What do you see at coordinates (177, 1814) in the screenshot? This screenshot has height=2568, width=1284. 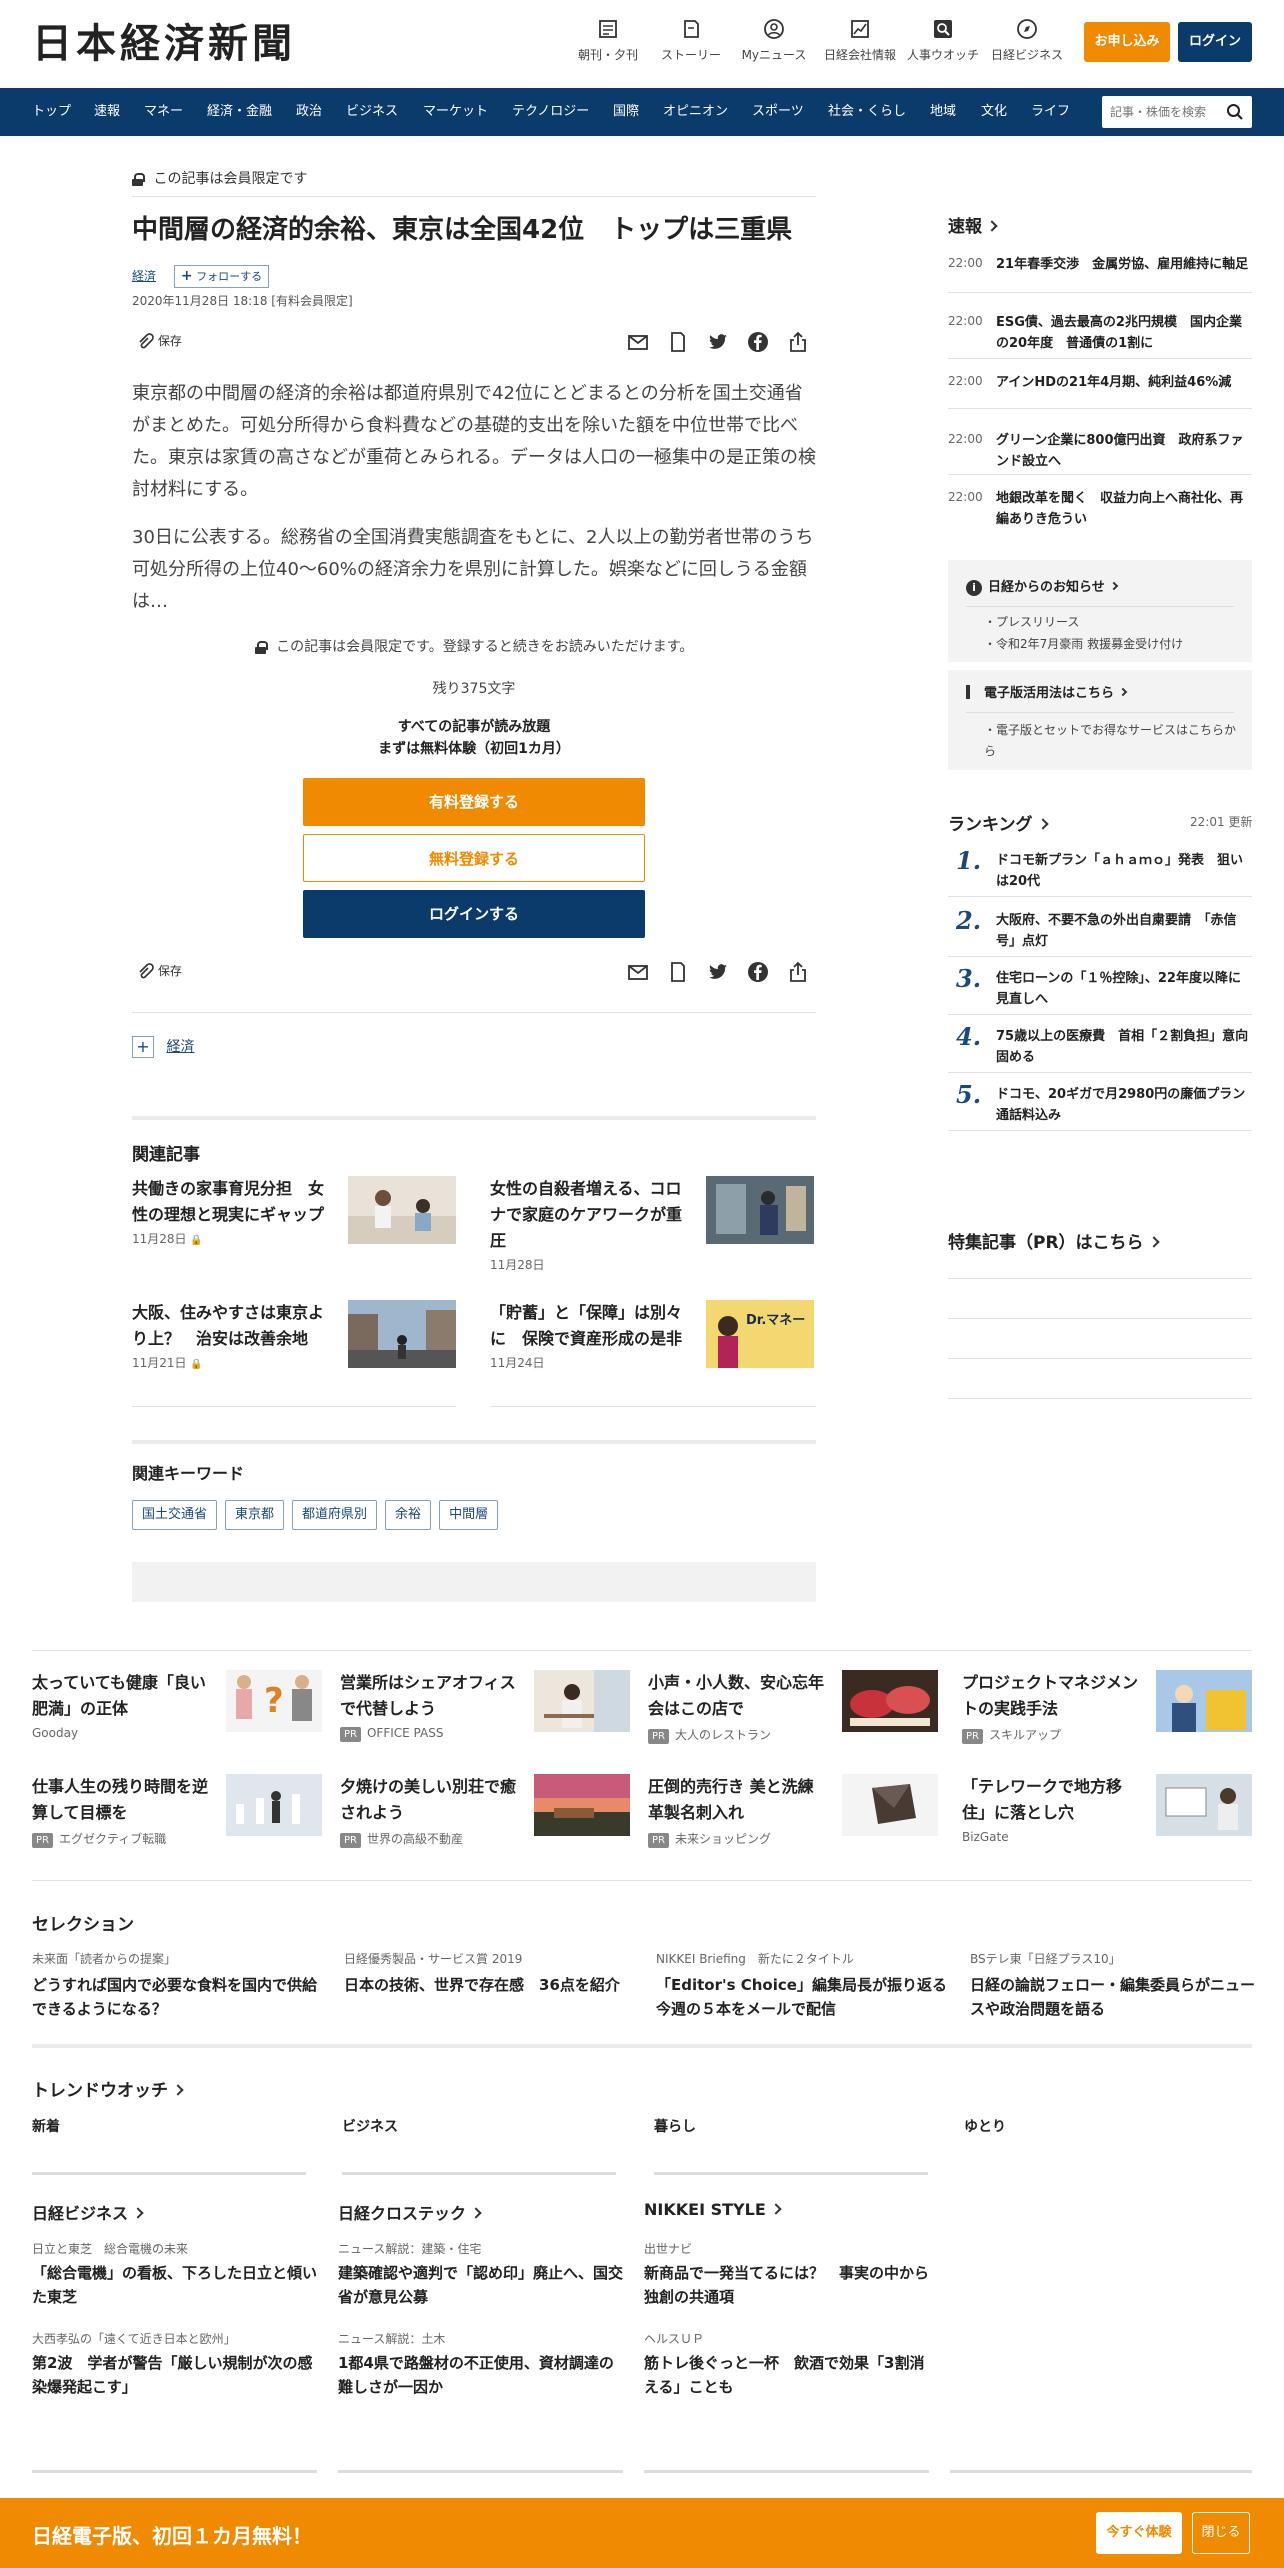 I see `promo-item: 仕事人生の残り時間を逆算して目標を PR エグゼクティブ転職` at bounding box center [177, 1814].